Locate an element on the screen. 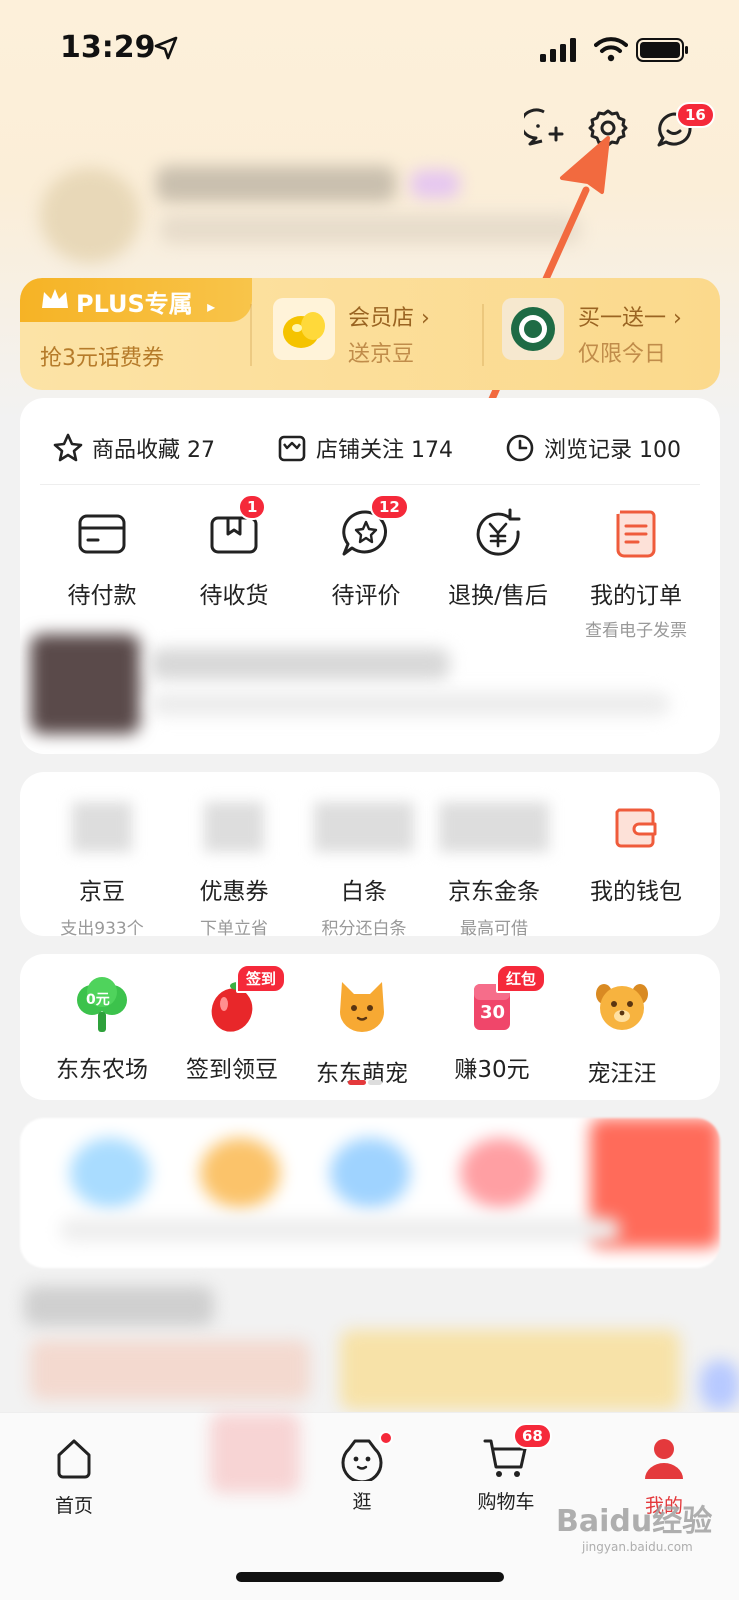  promo-labels-blurred is located at coordinates (340, 1230).